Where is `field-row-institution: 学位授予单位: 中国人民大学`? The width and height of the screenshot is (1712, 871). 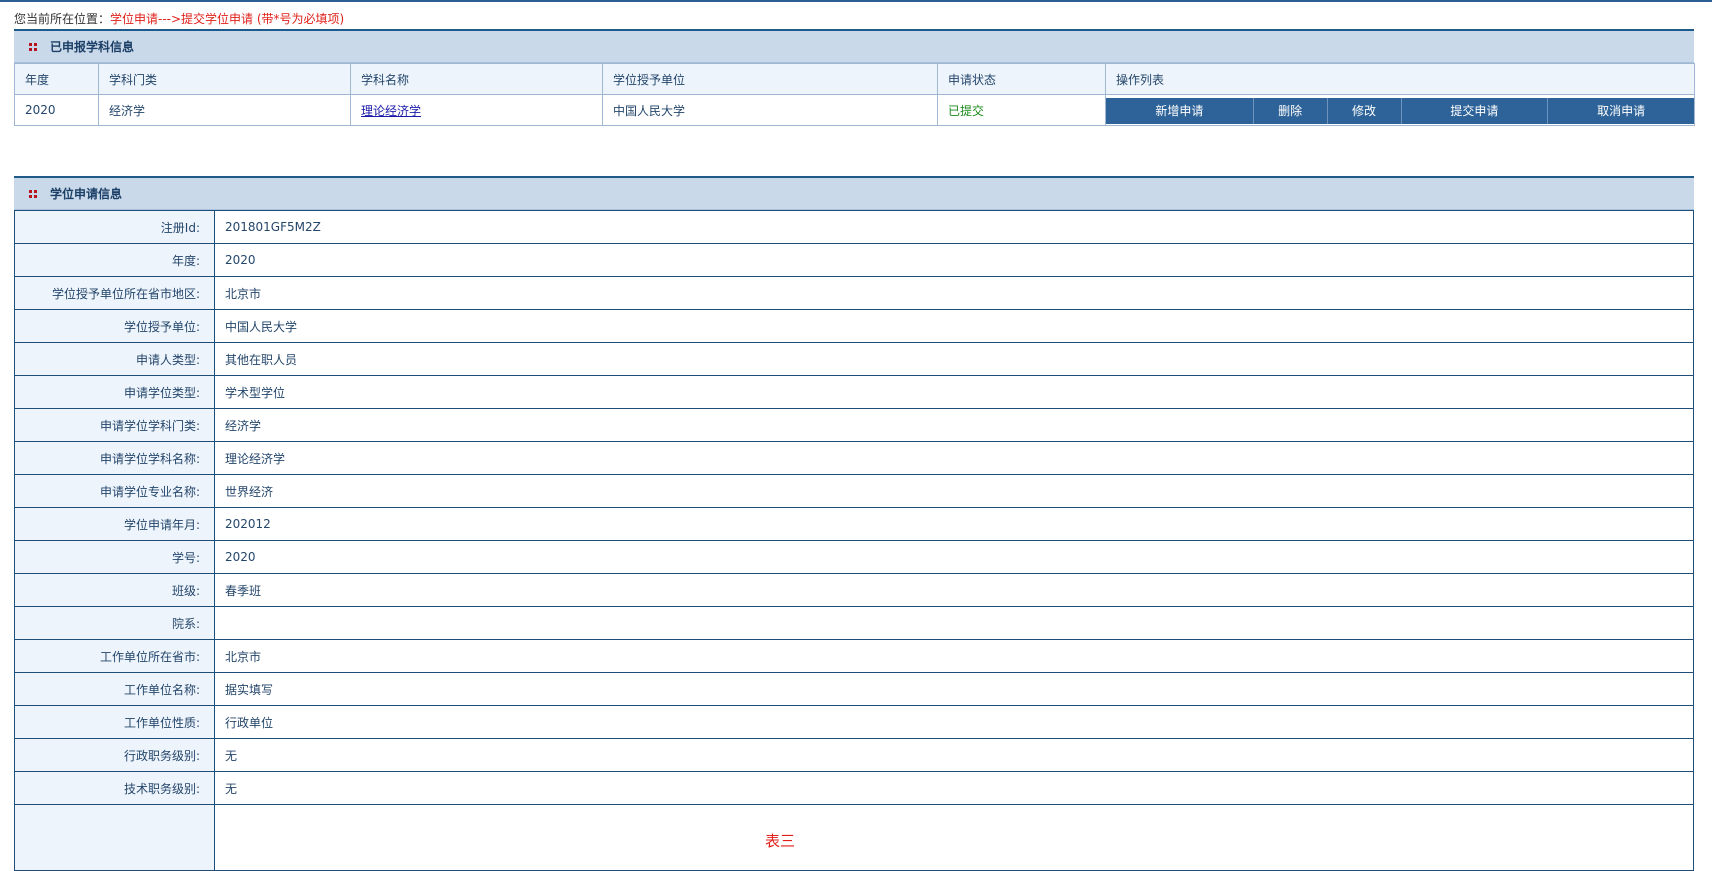 field-row-institution: 学位授予单位: 中国人民大学 is located at coordinates (854, 326).